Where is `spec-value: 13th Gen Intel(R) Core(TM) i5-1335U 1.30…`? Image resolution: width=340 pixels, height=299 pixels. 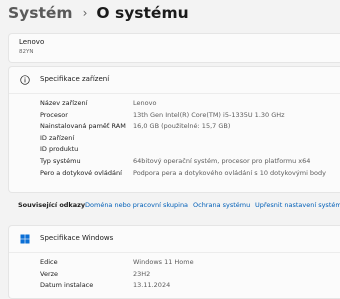
spec-value: 13th Gen Intel(R) Core(TM) i5-1335U 1.30… is located at coordinates (209, 114).